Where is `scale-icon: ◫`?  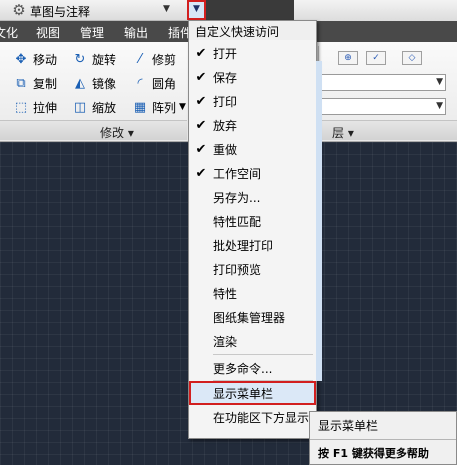
scale-icon: ◫ is located at coordinates (80, 107).